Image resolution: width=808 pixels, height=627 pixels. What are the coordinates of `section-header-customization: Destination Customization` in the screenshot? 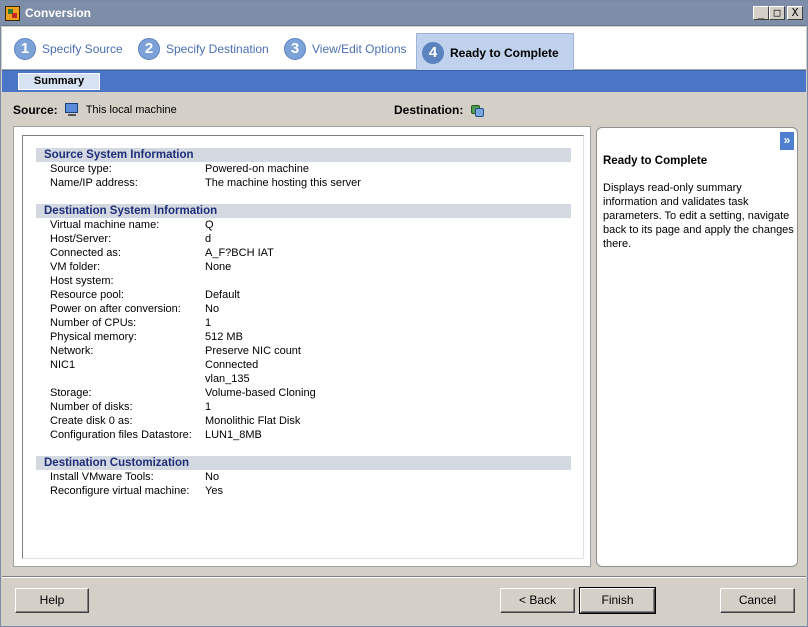 It's located at (303, 463).